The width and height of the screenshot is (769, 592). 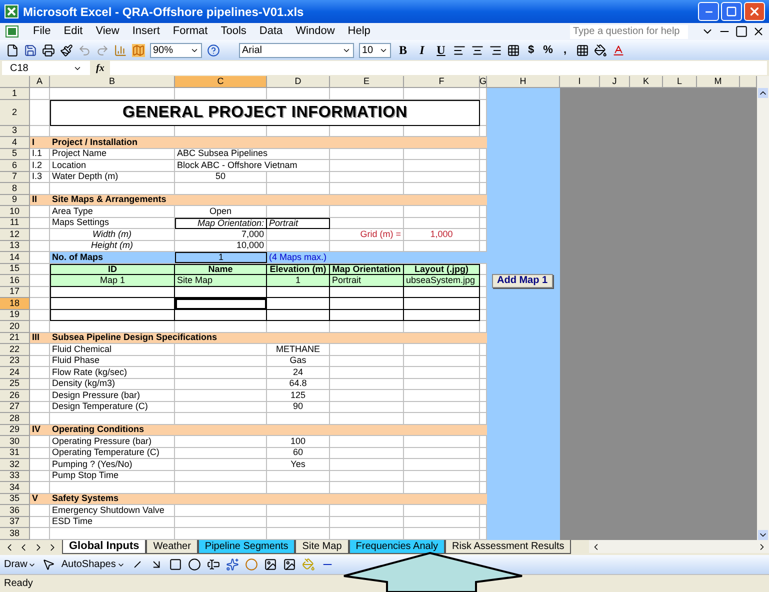 I want to click on help-field: Type a question for help, so click(x=629, y=31).